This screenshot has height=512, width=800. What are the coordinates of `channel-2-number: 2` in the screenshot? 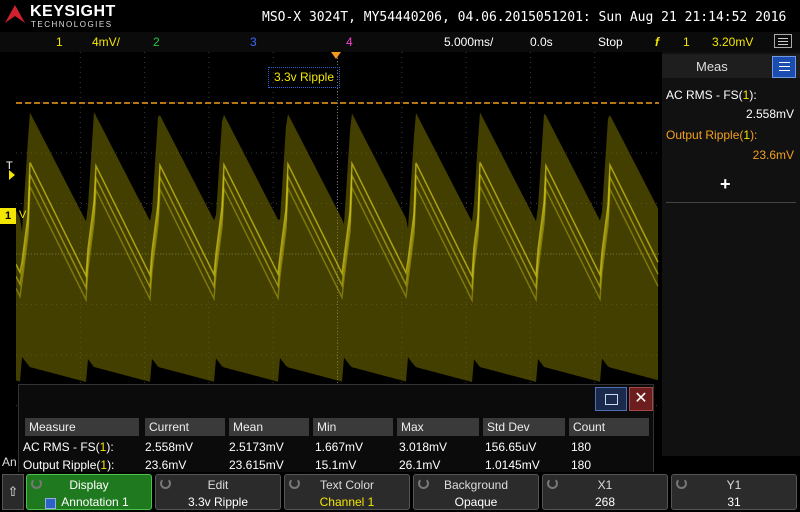 It's located at (156, 42).